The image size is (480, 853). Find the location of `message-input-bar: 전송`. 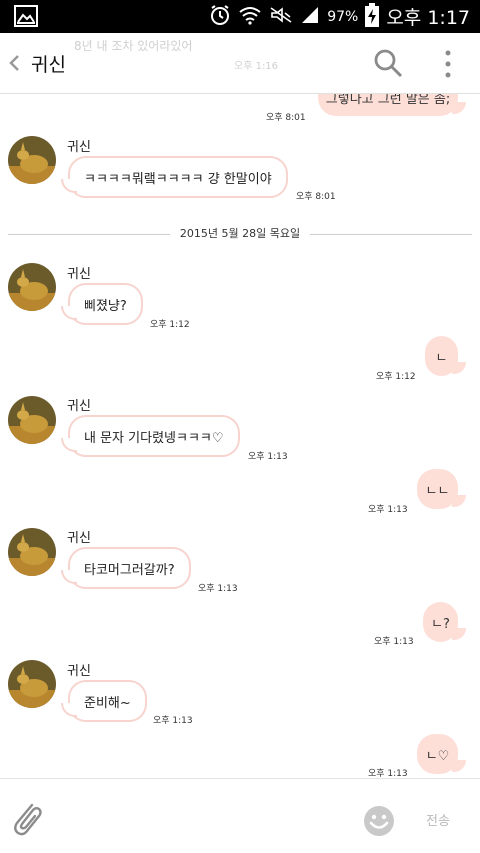

message-input-bar: 전송 is located at coordinates (240, 815).